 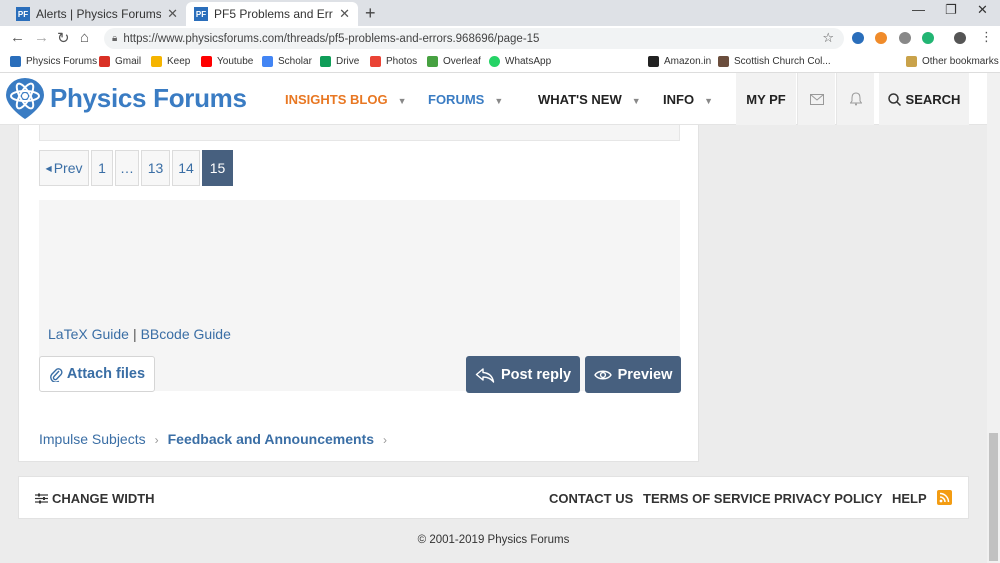 What do you see at coordinates (393, 61) in the screenshot?
I see `bookmark-photos: Photos` at bounding box center [393, 61].